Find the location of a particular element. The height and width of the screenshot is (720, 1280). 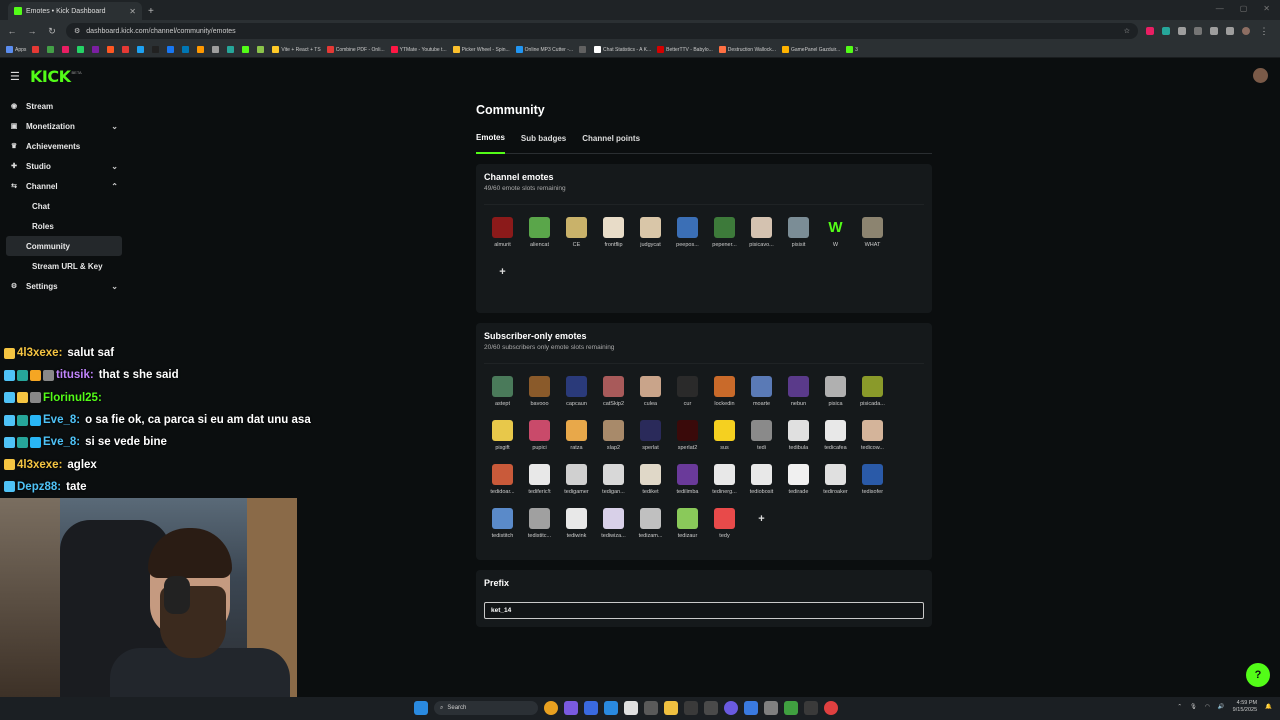

volume-icon: 🔊 is located at coordinates (1221, 707).